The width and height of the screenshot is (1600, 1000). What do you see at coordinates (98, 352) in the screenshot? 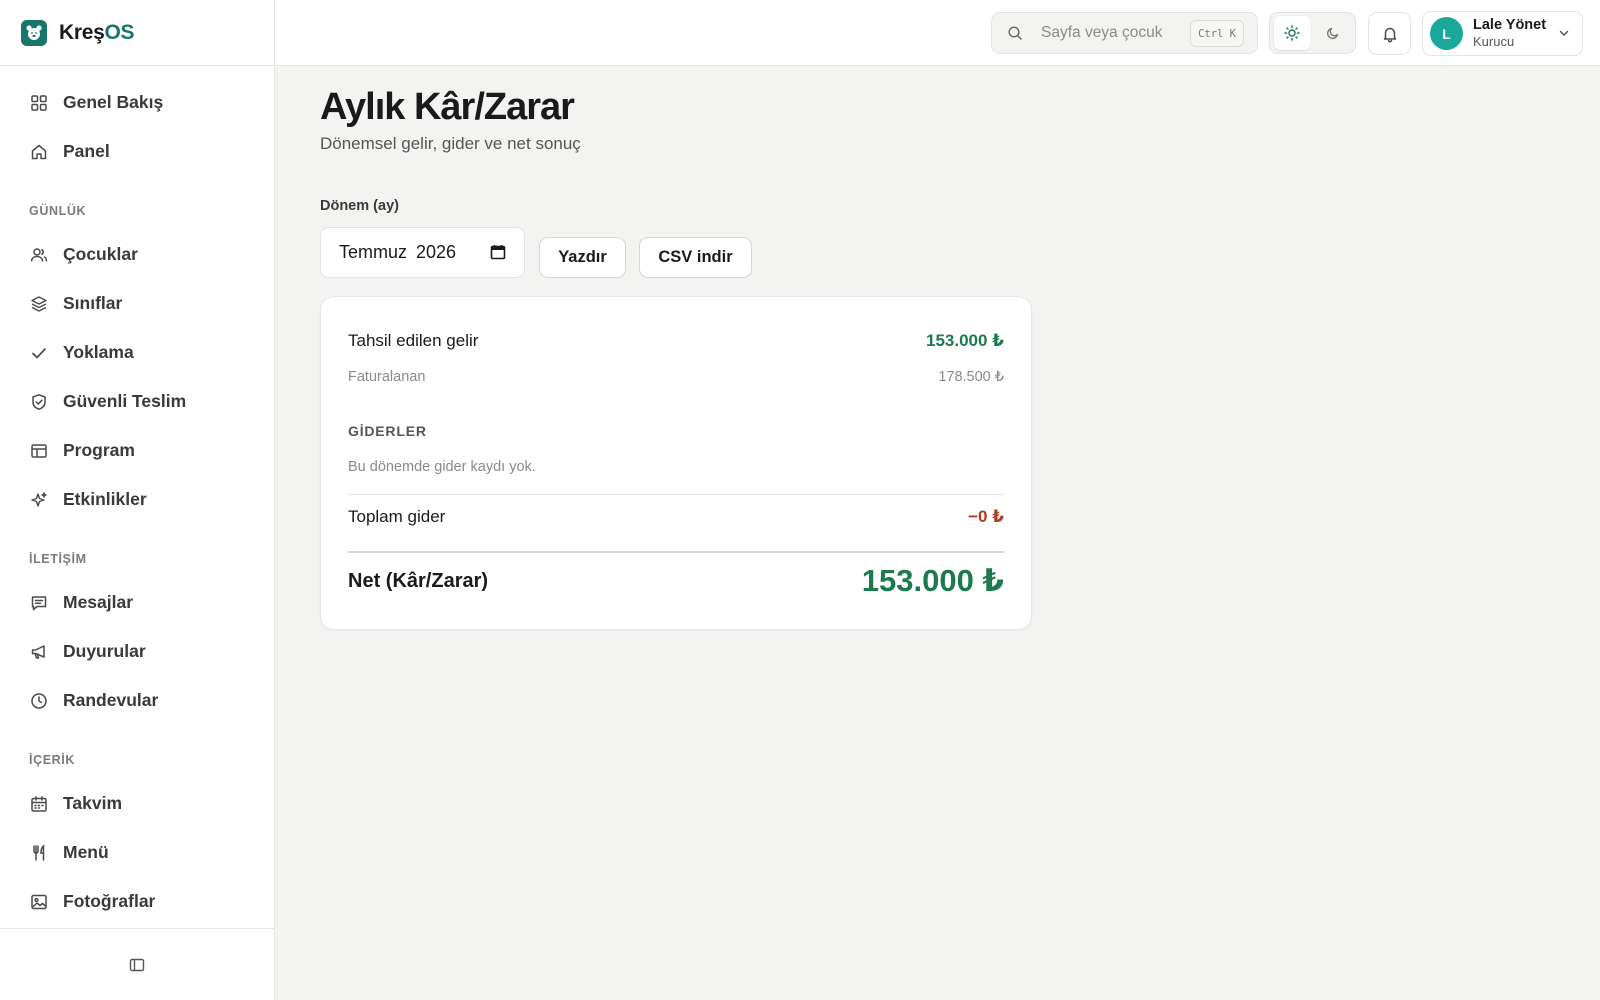
I see `sidebar-item-label: Yoklama` at bounding box center [98, 352].